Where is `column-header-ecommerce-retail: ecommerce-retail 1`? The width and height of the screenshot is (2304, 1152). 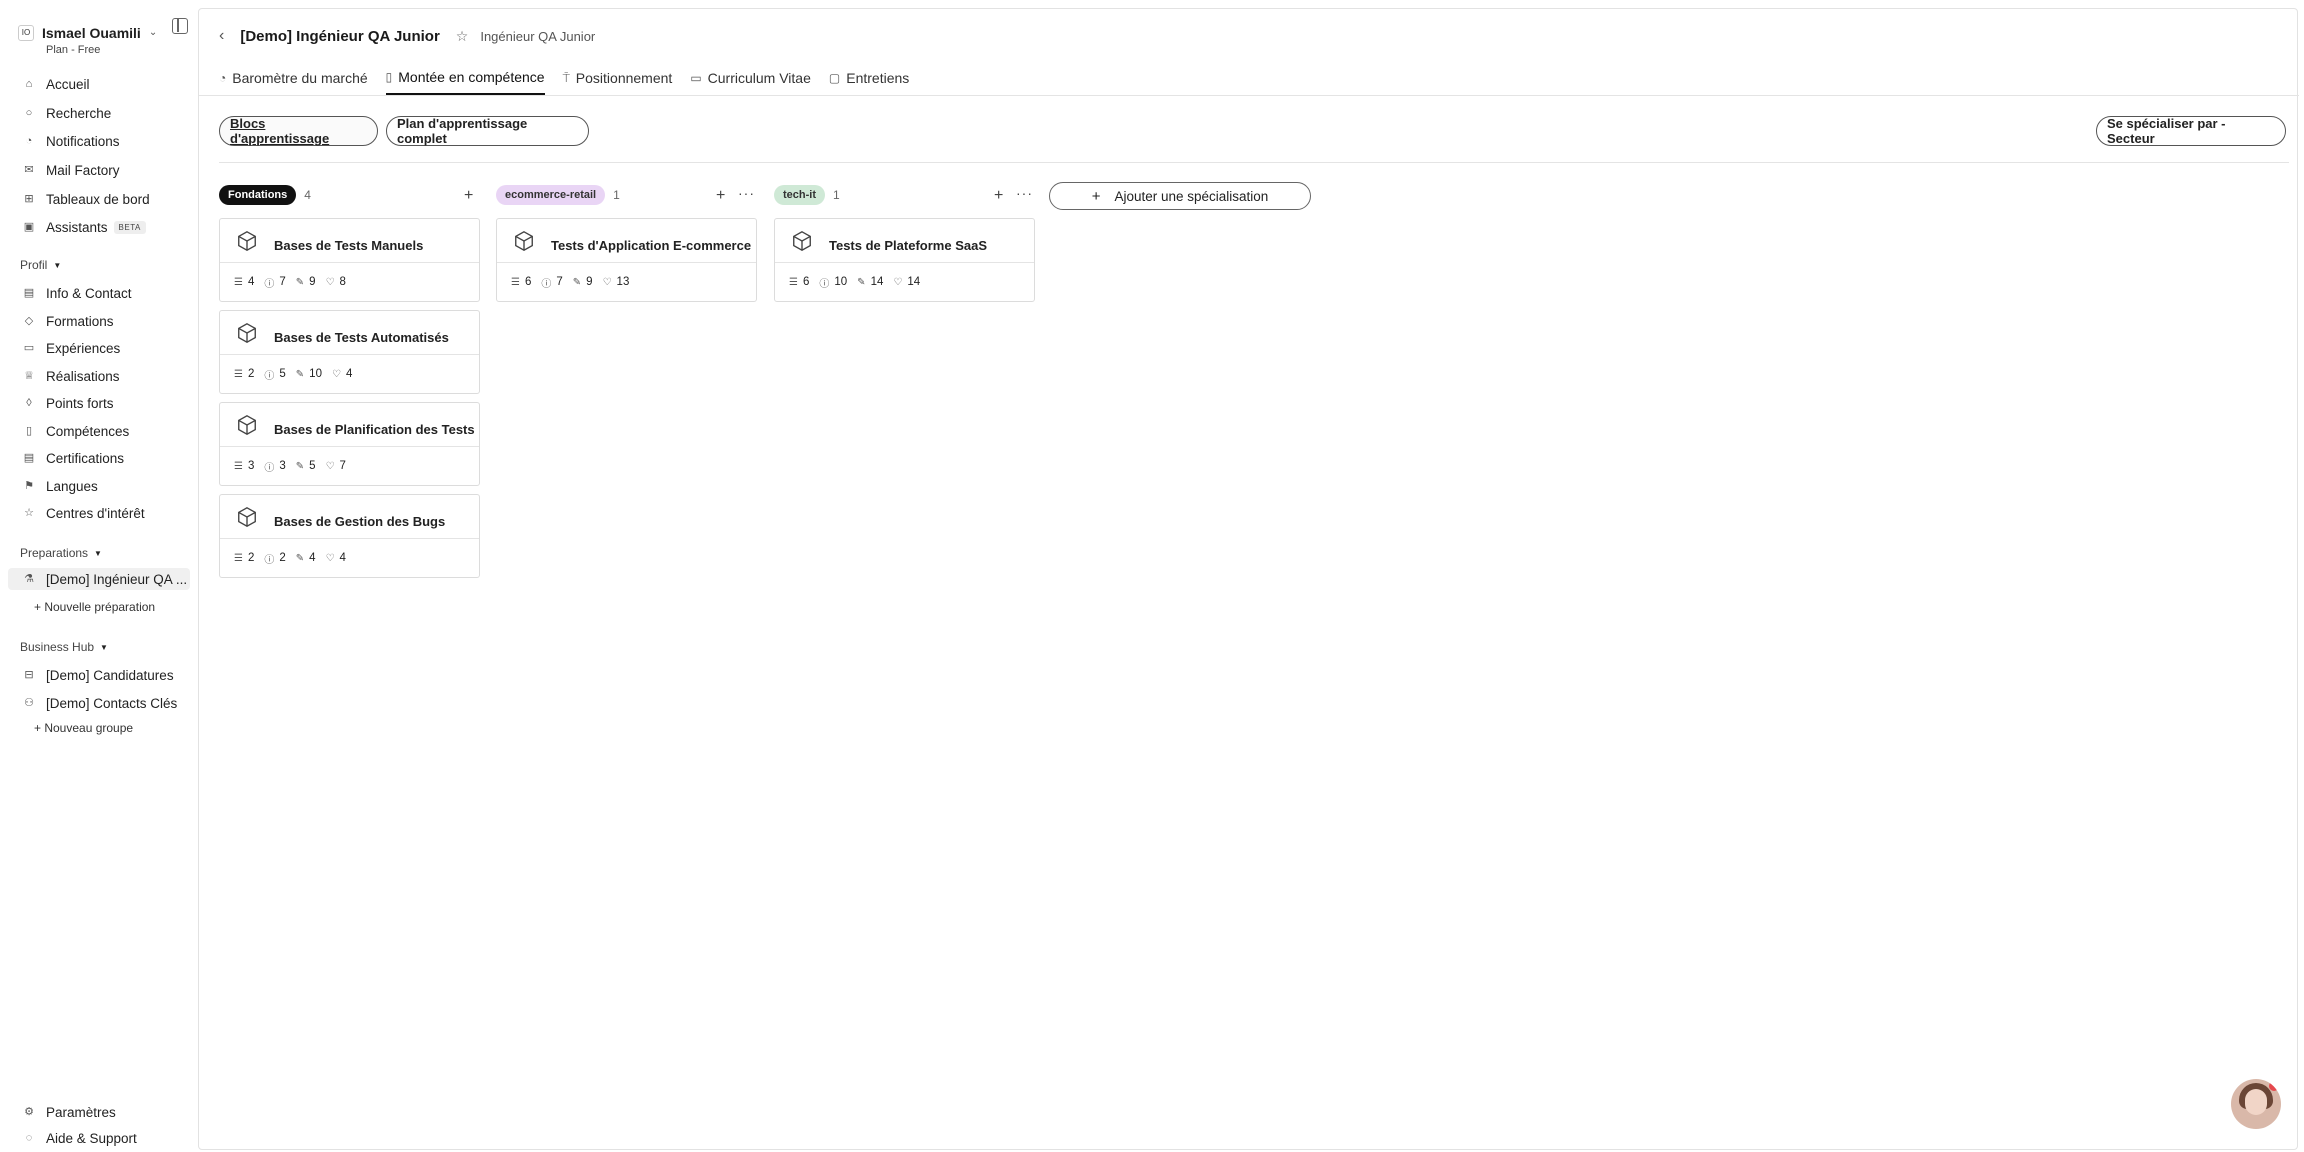 column-header-ecommerce-retail: ecommerce-retail 1 is located at coordinates (558, 195).